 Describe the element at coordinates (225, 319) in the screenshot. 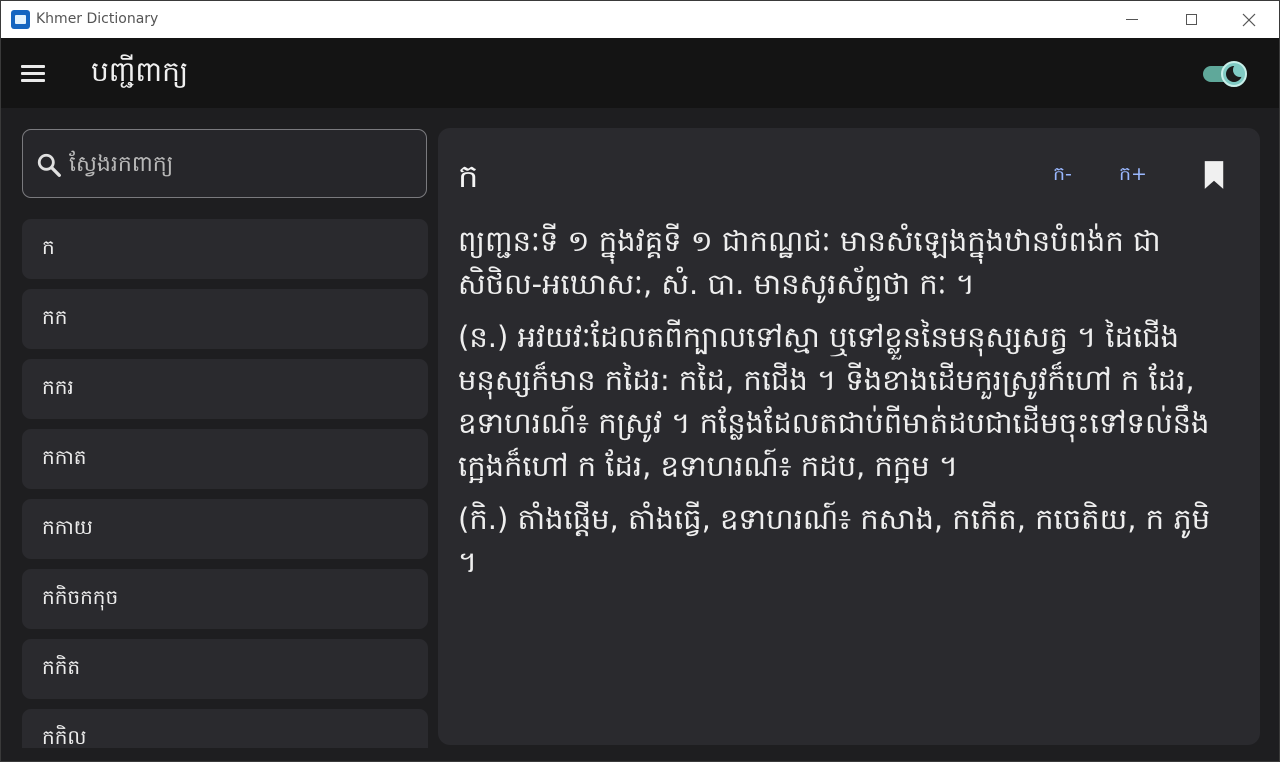

I see `list-item: កក` at that location.